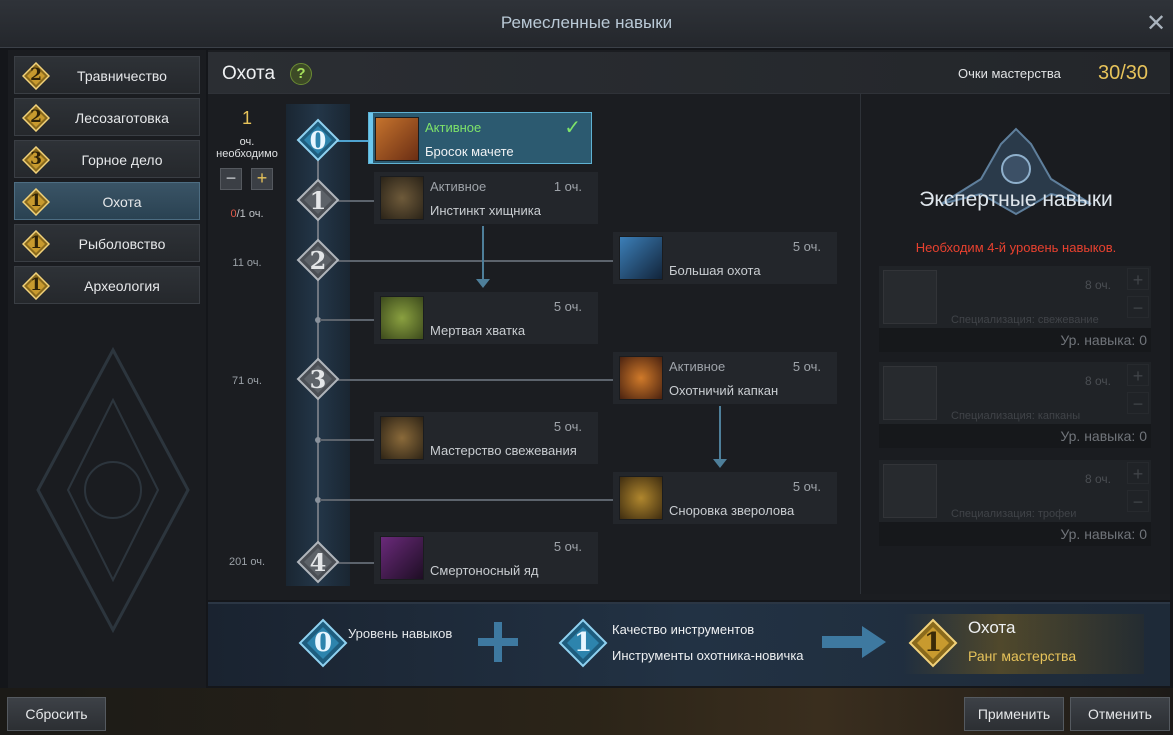 The image size is (1173, 735). What do you see at coordinates (122, 286) in the screenshot?
I see `sidebar-item-label: Археология` at bounding box center [122, 286].